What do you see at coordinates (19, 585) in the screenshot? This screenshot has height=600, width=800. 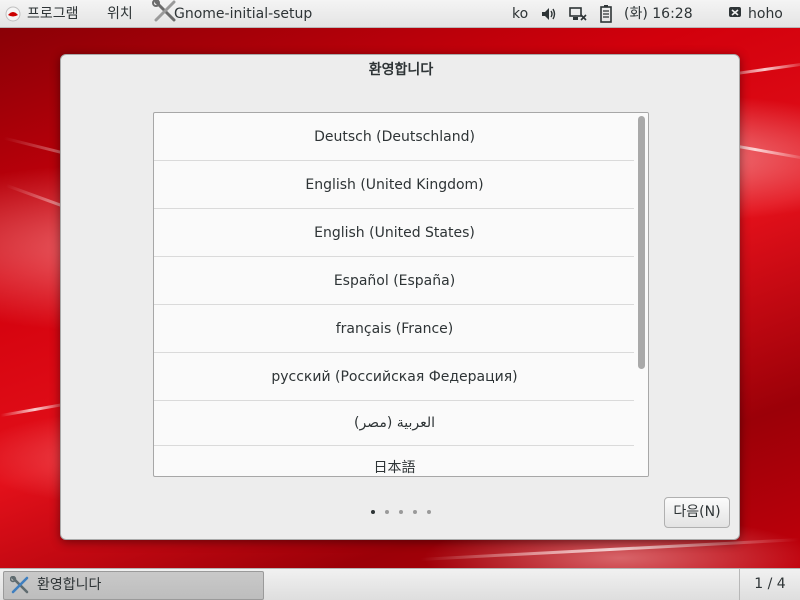 I see `tools-icon` at bounding box center [19, 585].